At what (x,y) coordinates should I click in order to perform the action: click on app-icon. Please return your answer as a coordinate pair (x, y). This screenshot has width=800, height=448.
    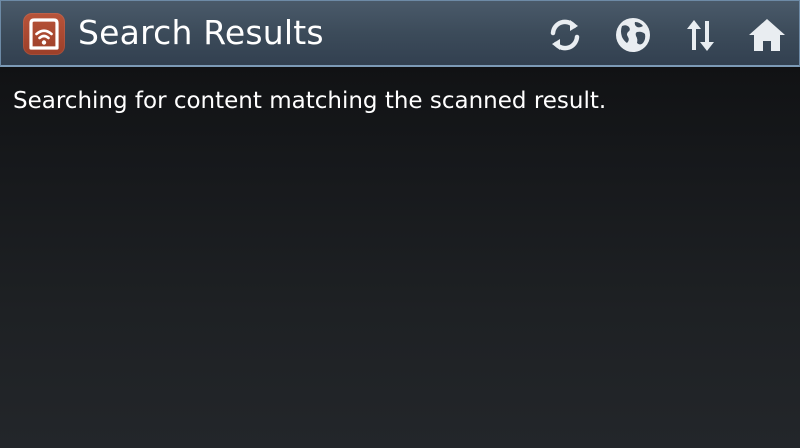
    Looking at the image, I should click on (44, 34).